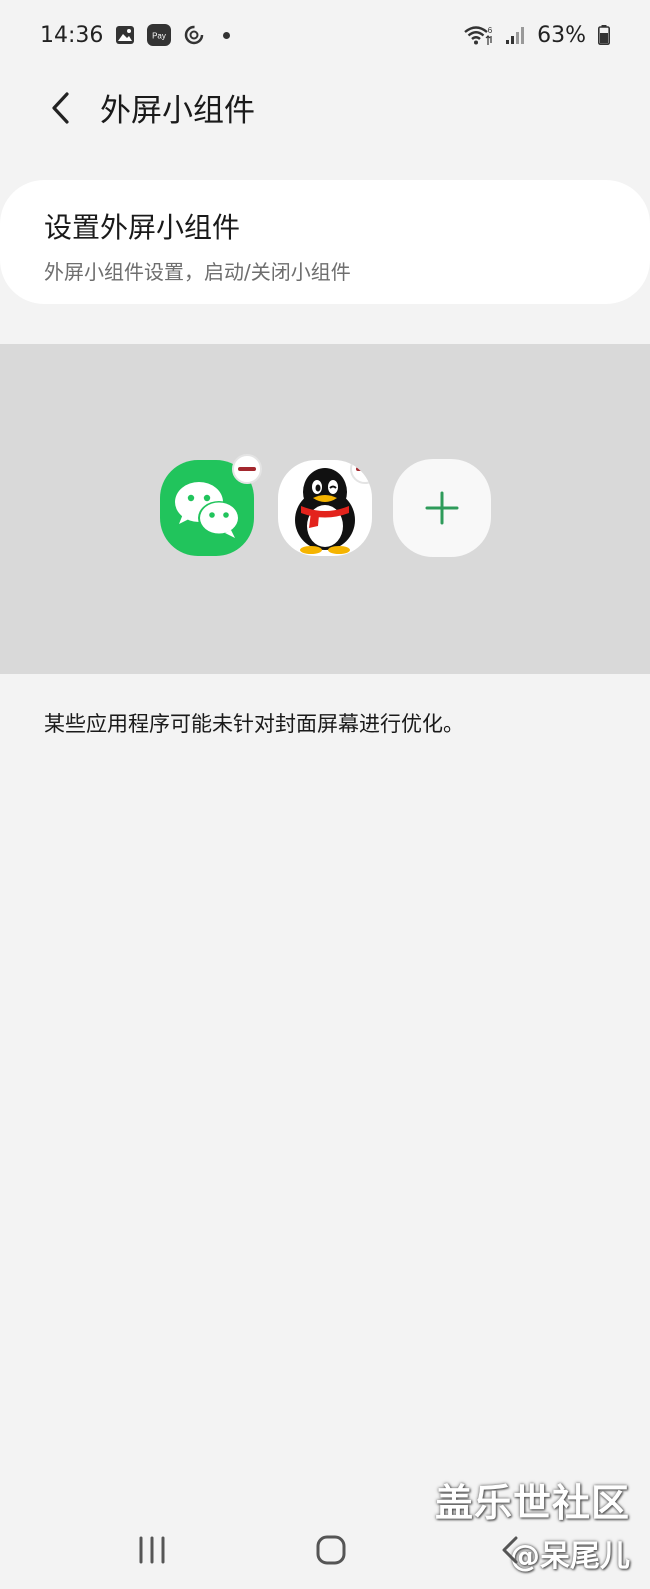 The width and height of the screenshot is (650, 1589). Describe the element at coordinates (254, 724) in the screenshot. I see `cover-screen-notice: 某些应用程序可能未针对封面屏幕进行优化。` at that location.